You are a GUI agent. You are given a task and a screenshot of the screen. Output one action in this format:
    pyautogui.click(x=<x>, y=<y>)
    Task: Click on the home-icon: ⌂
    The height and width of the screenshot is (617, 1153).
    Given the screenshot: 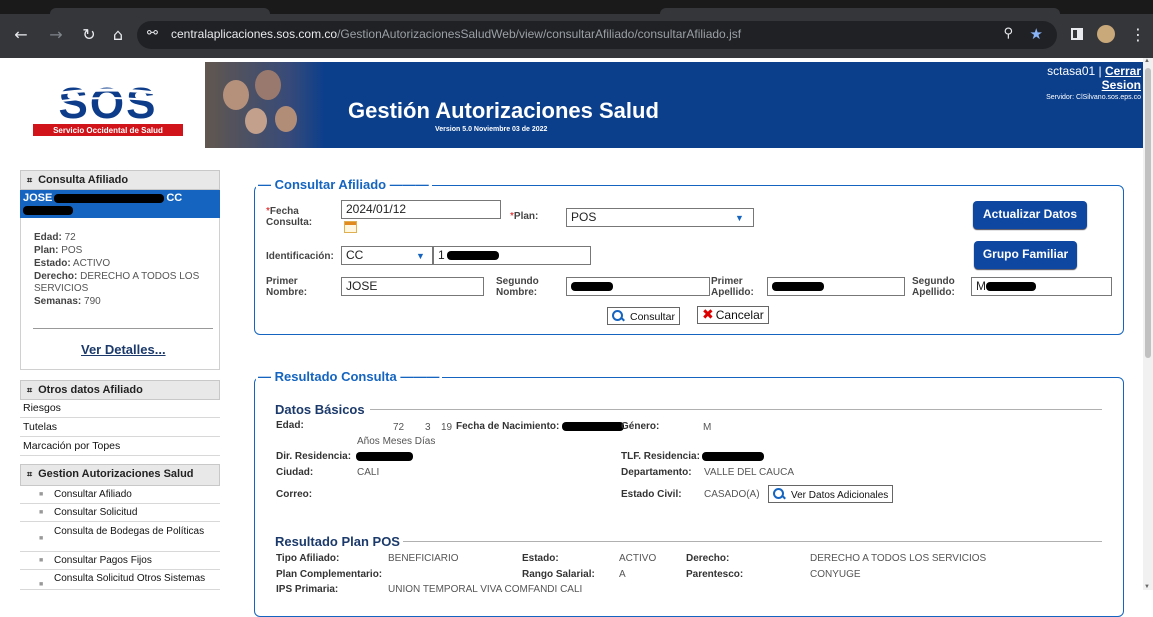 What is the action you would take?
    pyautogui.click(x=118, y=35)
    